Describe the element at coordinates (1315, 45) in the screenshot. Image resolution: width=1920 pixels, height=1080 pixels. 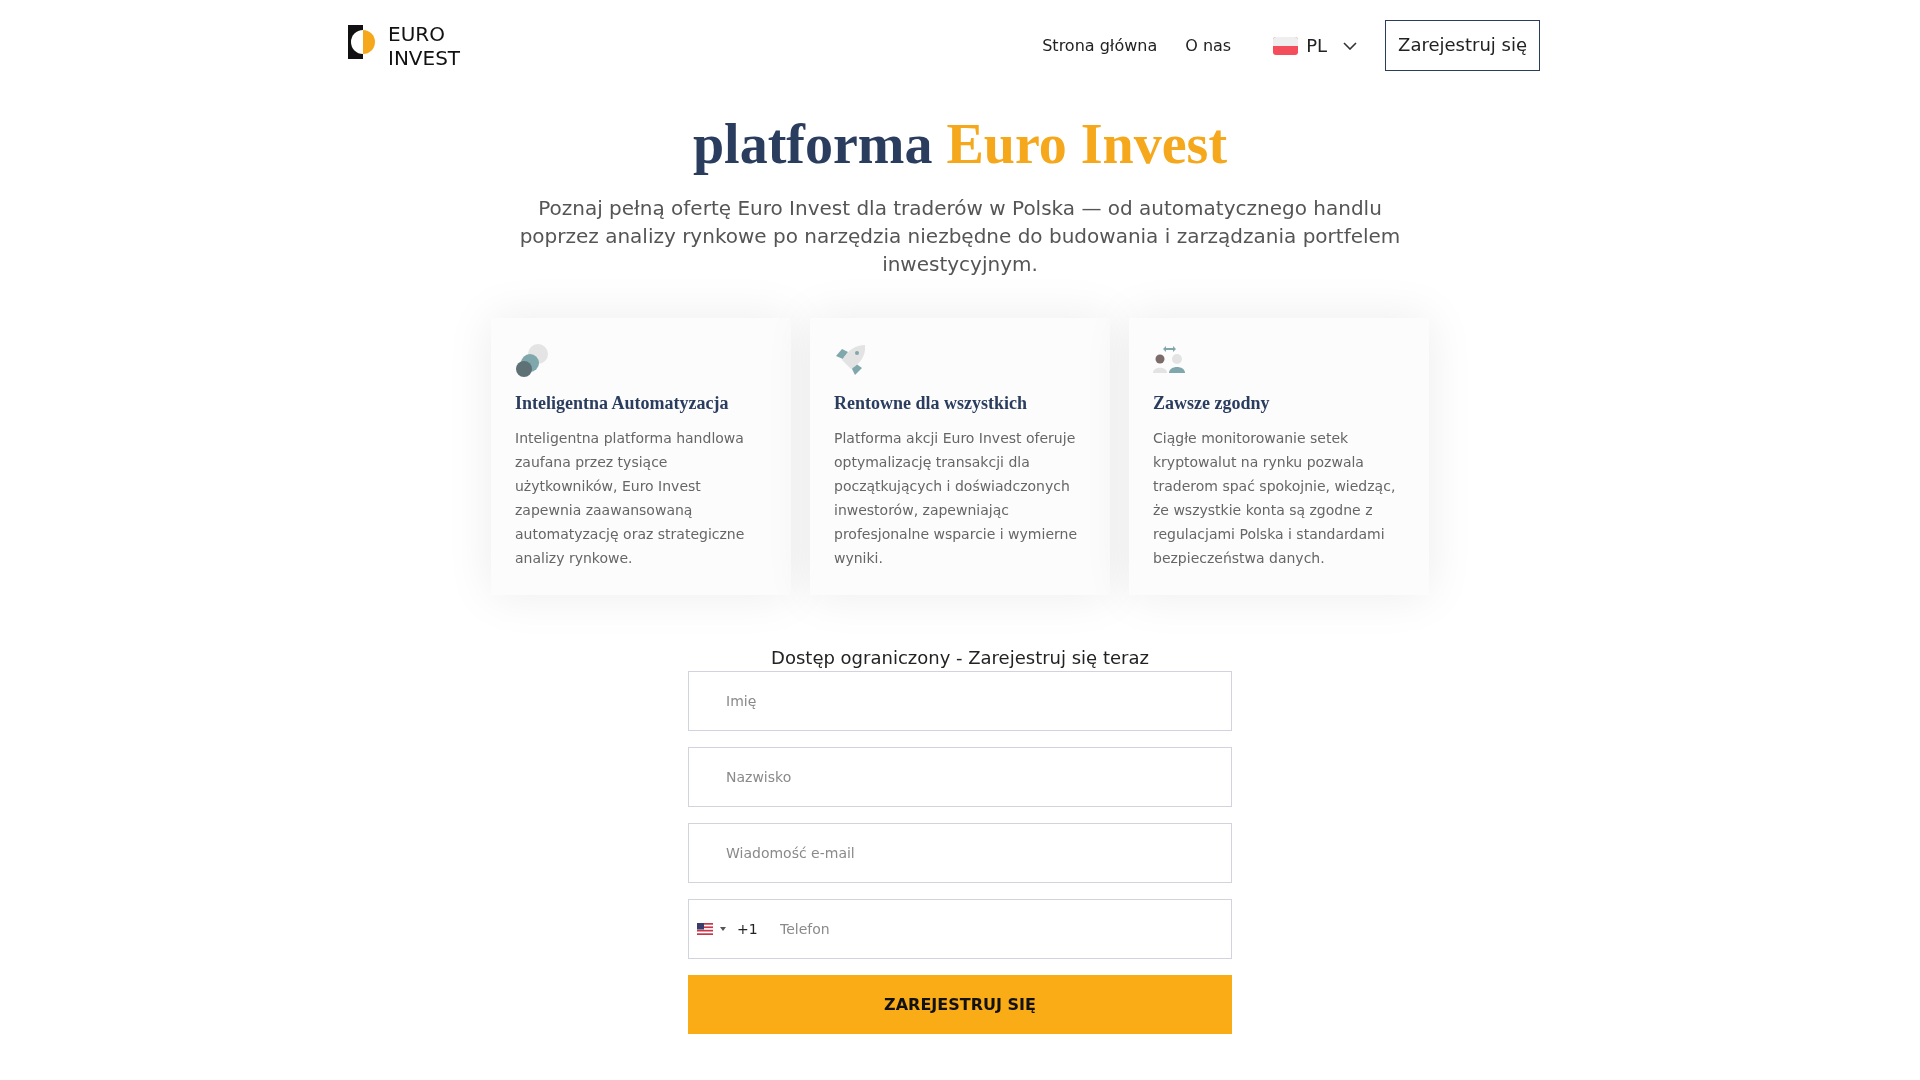
I see `language-selector: PL` at that location.